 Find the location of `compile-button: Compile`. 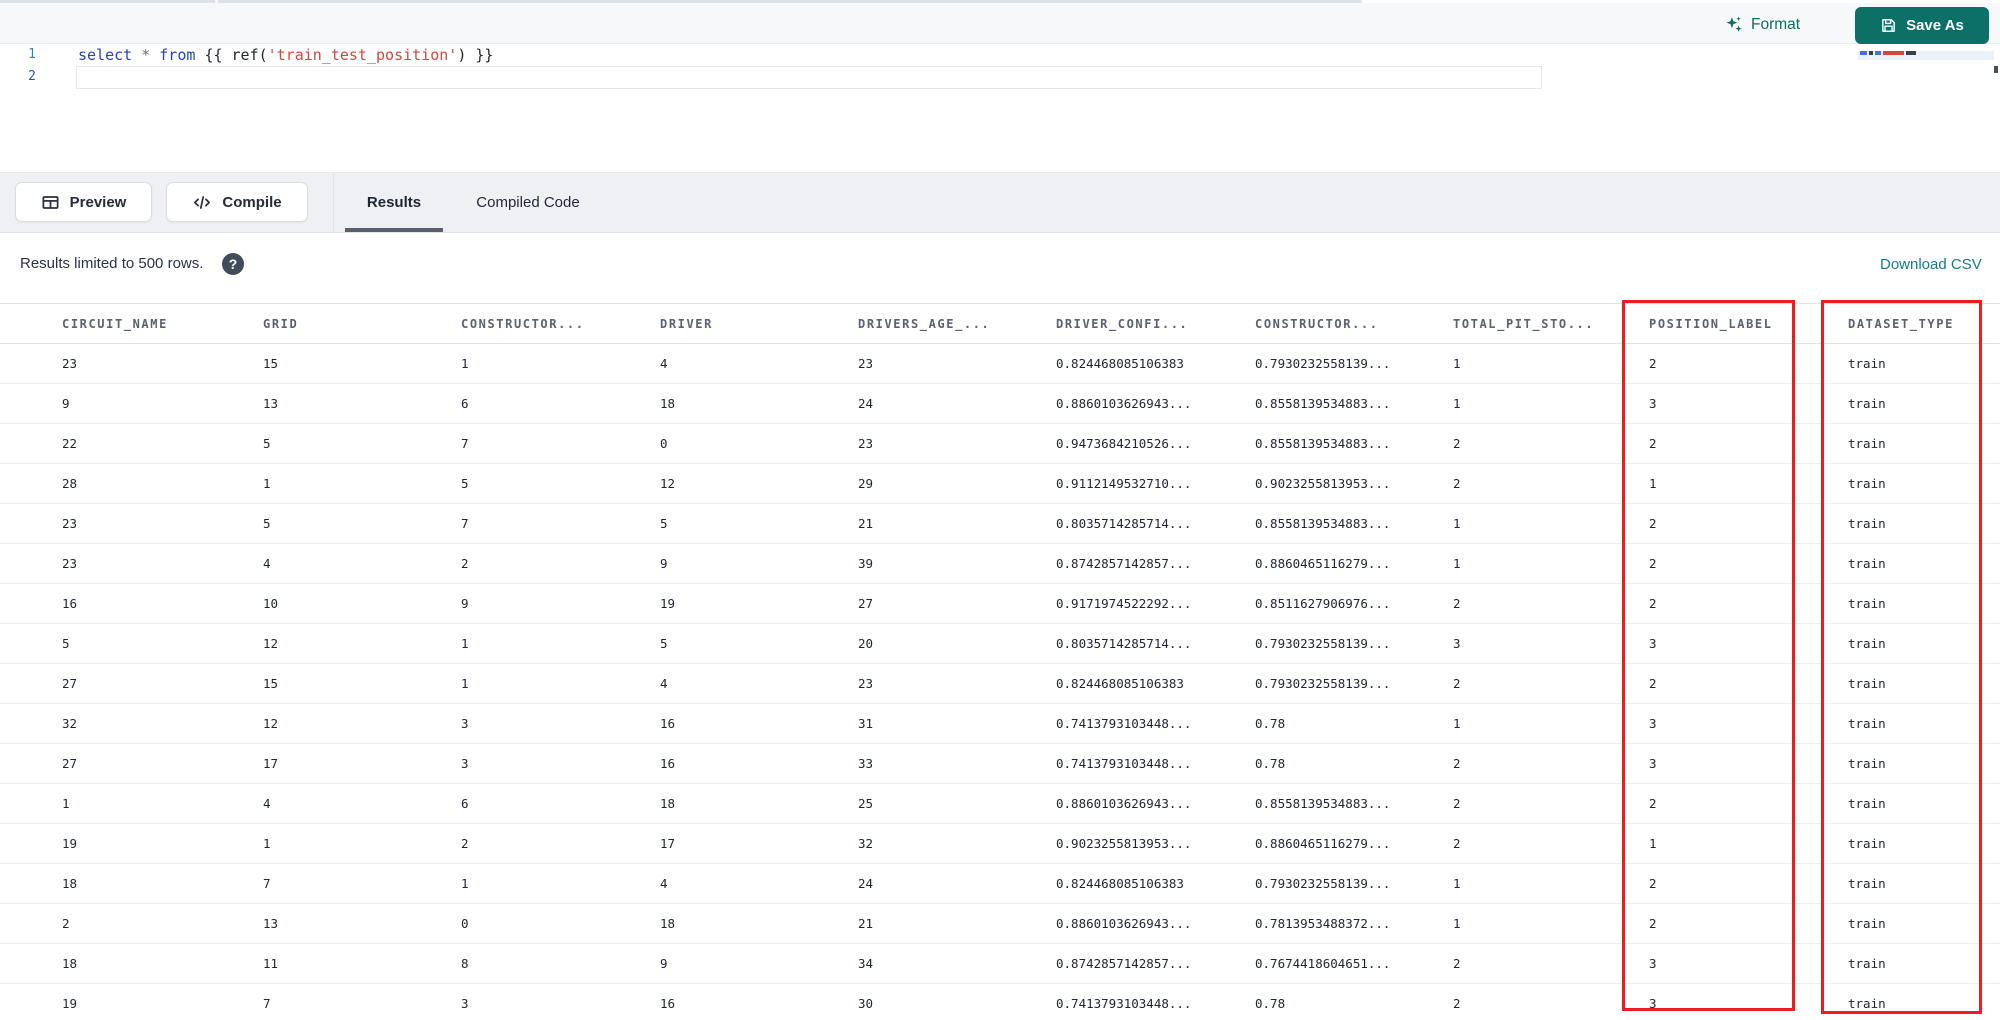

compile-button: Compile is located at coordinates (237, 202).